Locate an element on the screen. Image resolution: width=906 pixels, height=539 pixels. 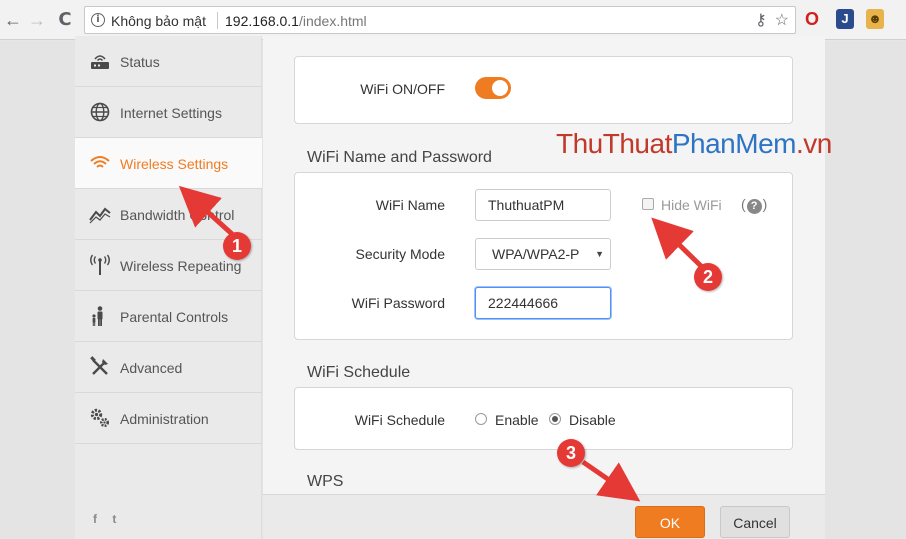
wifi-password-input: 222444666 is located at coordinates (543, 303).